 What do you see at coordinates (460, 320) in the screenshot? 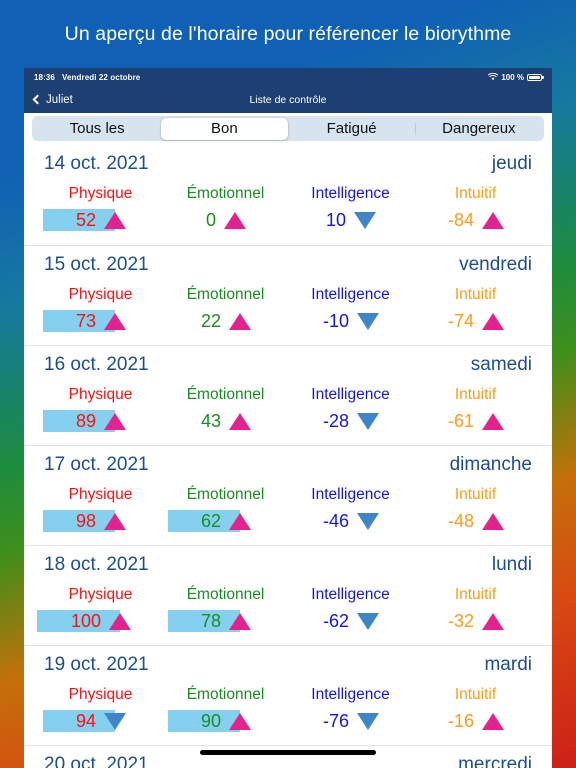
I see `metric-value-intuitive: -74` at bounding box center [460, 320].